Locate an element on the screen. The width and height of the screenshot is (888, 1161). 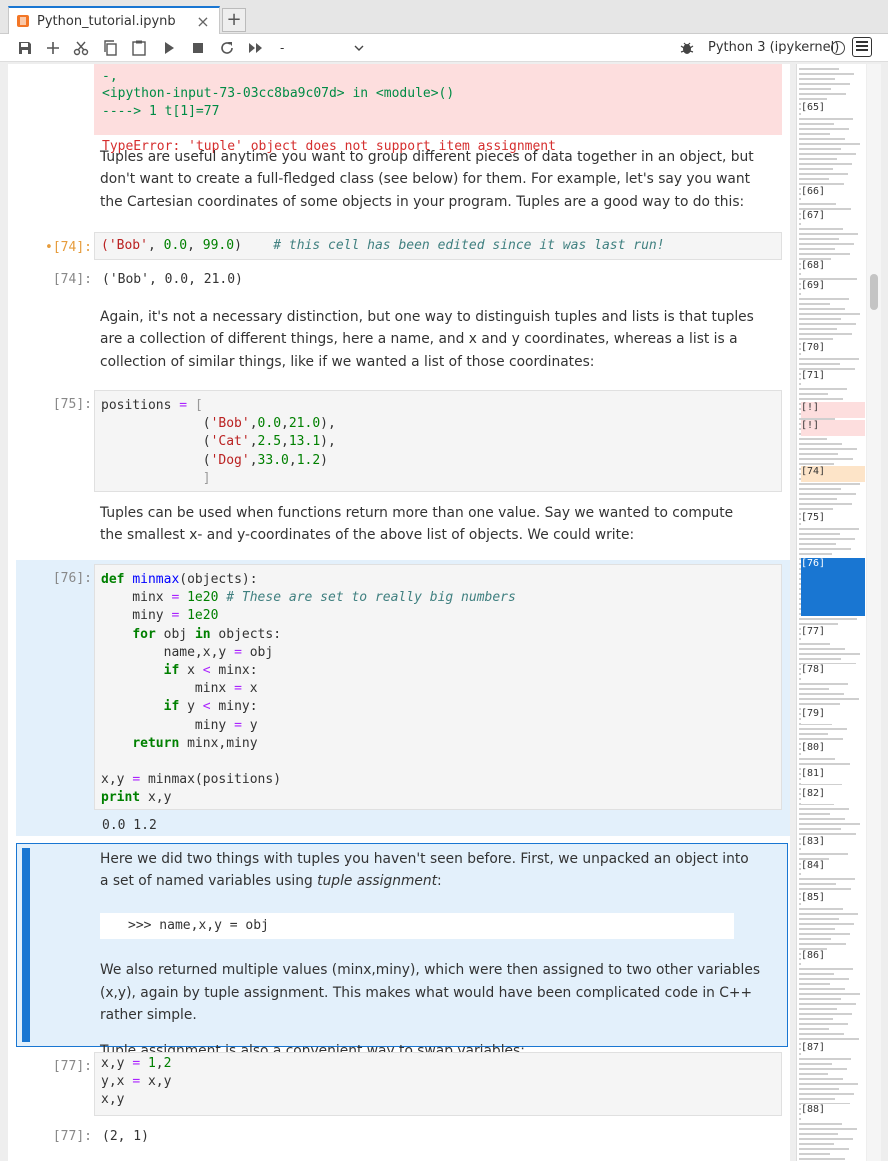
restart-icon is located at coordinates (227, 48).